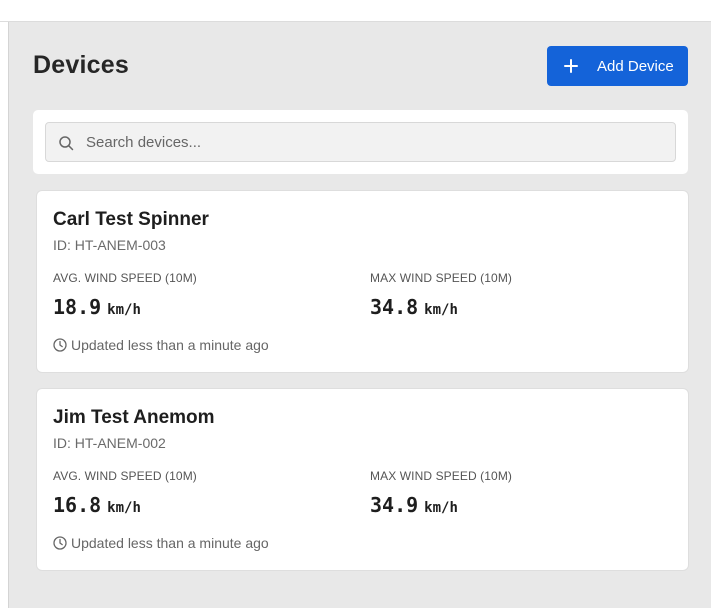 This screenshot has width=711, height=608. What do you see at coordinates (4, 315) in the screenshot?
I see `sidebar-edge` at bounding box center [4, 315].